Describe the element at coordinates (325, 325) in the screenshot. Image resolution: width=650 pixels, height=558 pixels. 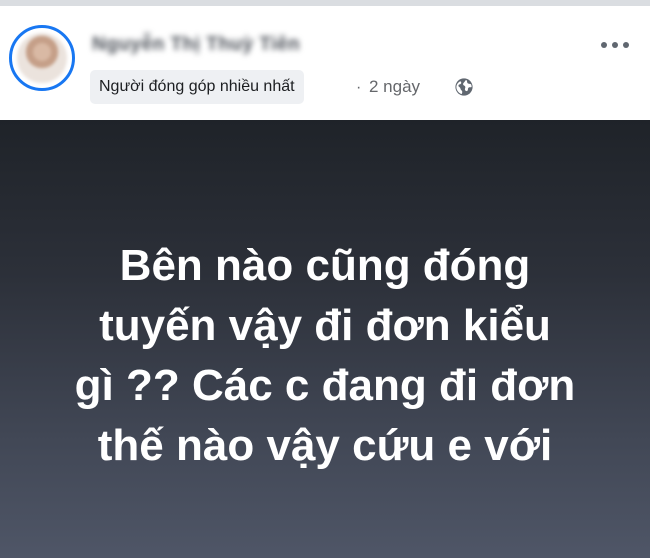
I see `post-text-line: tuyến vậy đi đơn kiểu` at that location.